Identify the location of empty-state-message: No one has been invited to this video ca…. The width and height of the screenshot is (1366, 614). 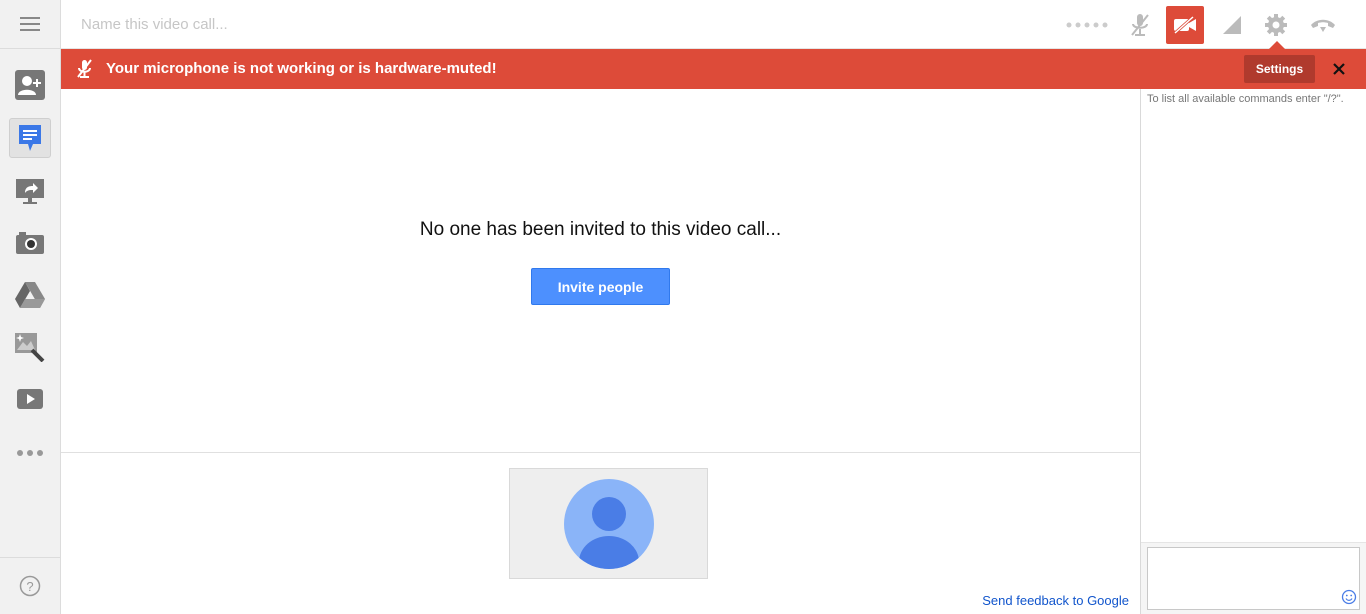
(600, 229).